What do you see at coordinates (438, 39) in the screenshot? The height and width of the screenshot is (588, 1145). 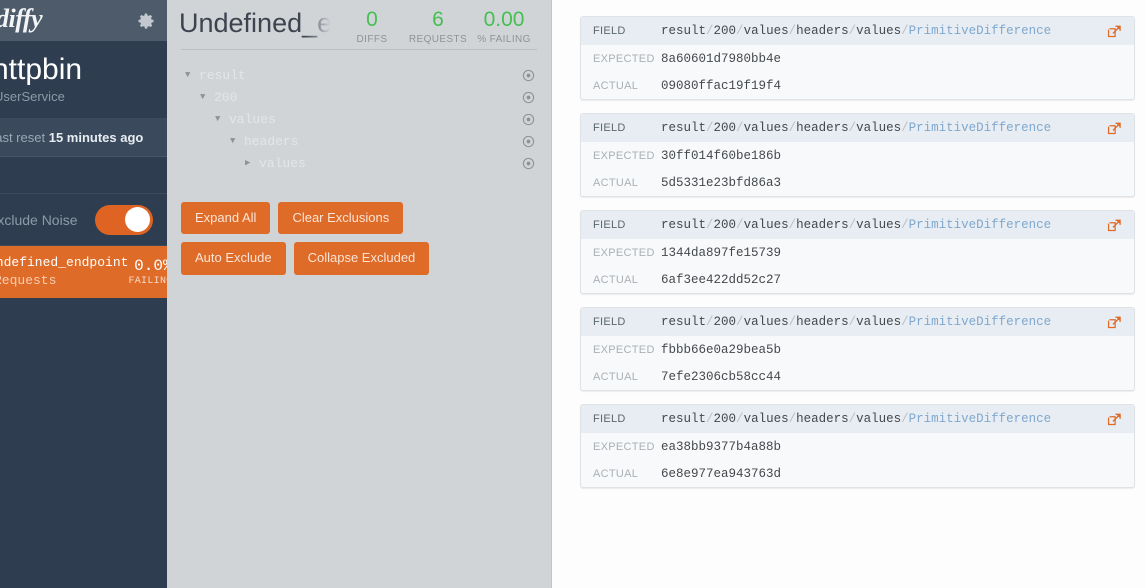 I see `stat-requests-label: REQUESTS` at bounding box center [438, 39].